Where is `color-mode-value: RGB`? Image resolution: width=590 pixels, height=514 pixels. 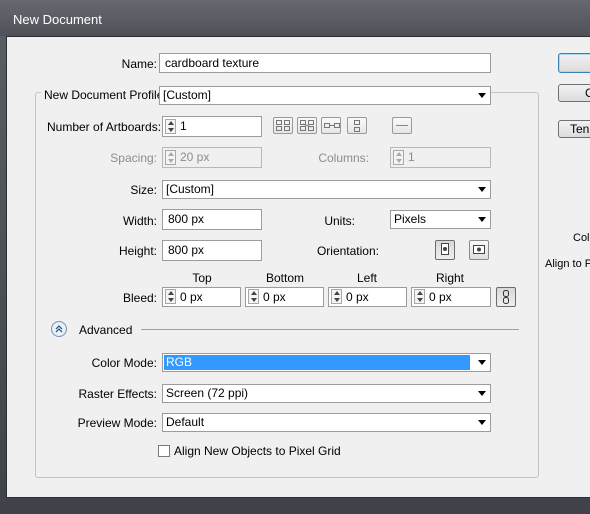 color-mode-value: RGB is located at coordinates (317, 362).